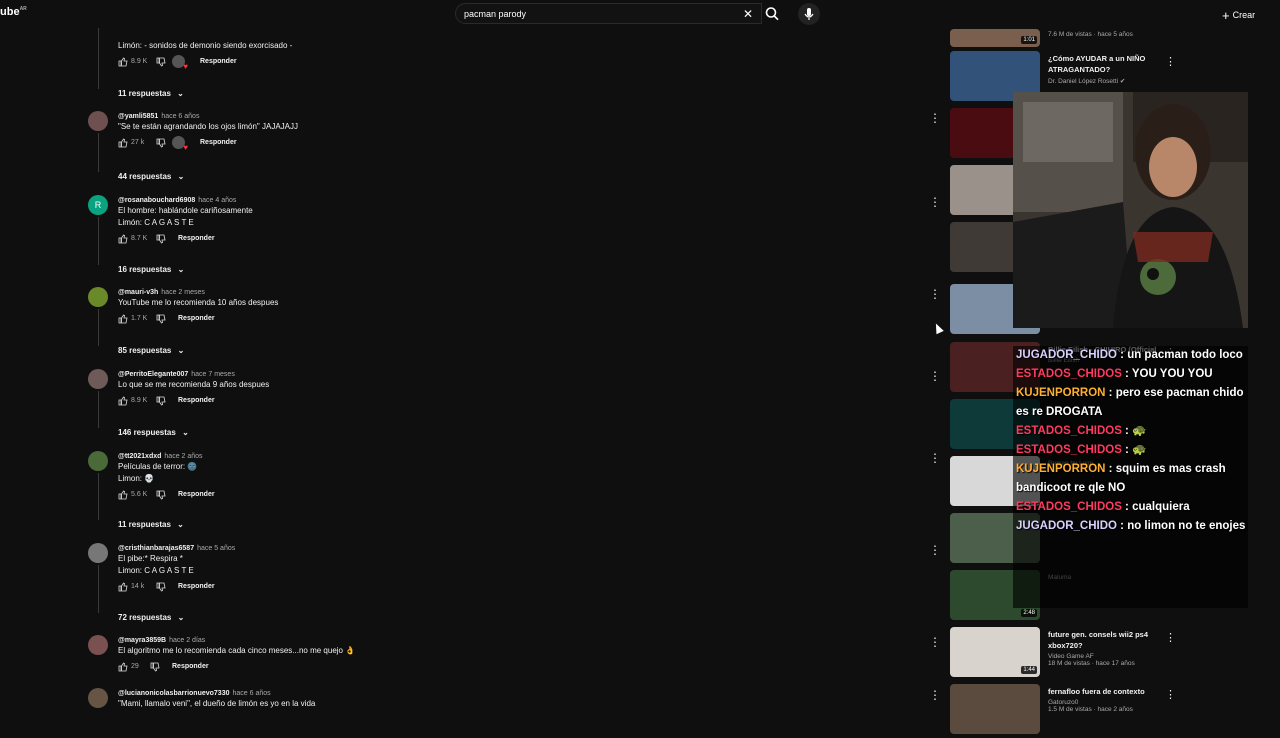 This screenshot has width=1280, height=738. What do you see at coordinates (187, 640) in the screenshot?
I see `comment-date: hace 2 días` at bounding box center [187, 640].